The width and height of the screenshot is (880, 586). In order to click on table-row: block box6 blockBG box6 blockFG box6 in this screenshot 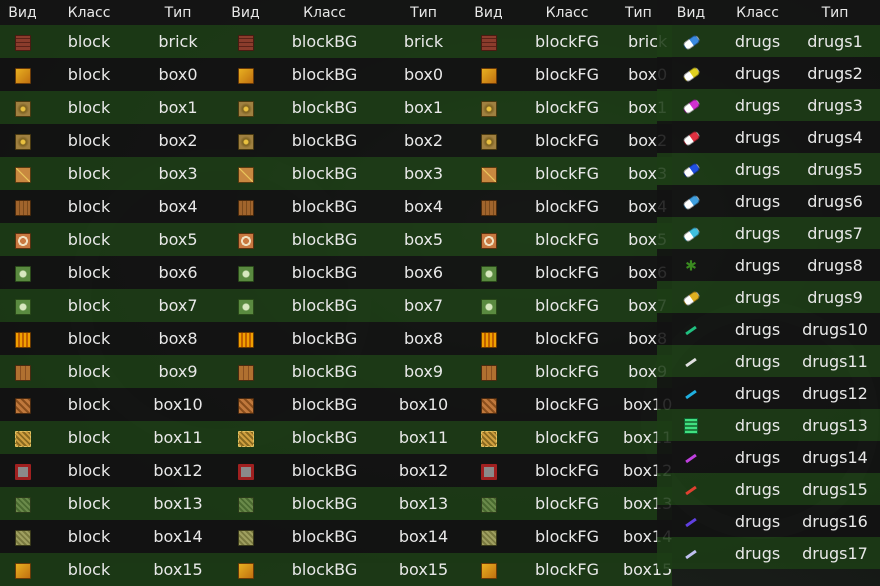, I will do `click(336, 272)`.